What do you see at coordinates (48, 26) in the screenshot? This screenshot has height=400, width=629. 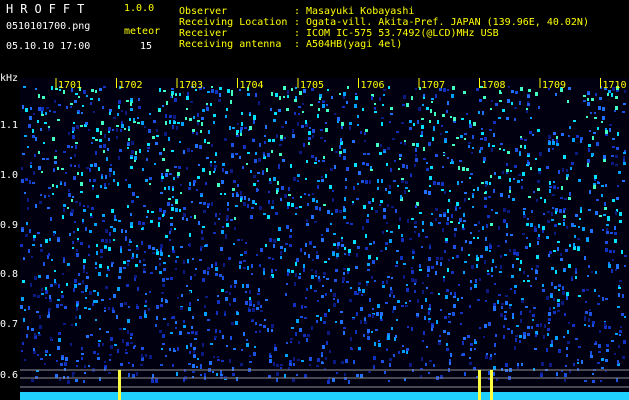 I see `filename: 0510101700.png` at bounding box center [48, 26].